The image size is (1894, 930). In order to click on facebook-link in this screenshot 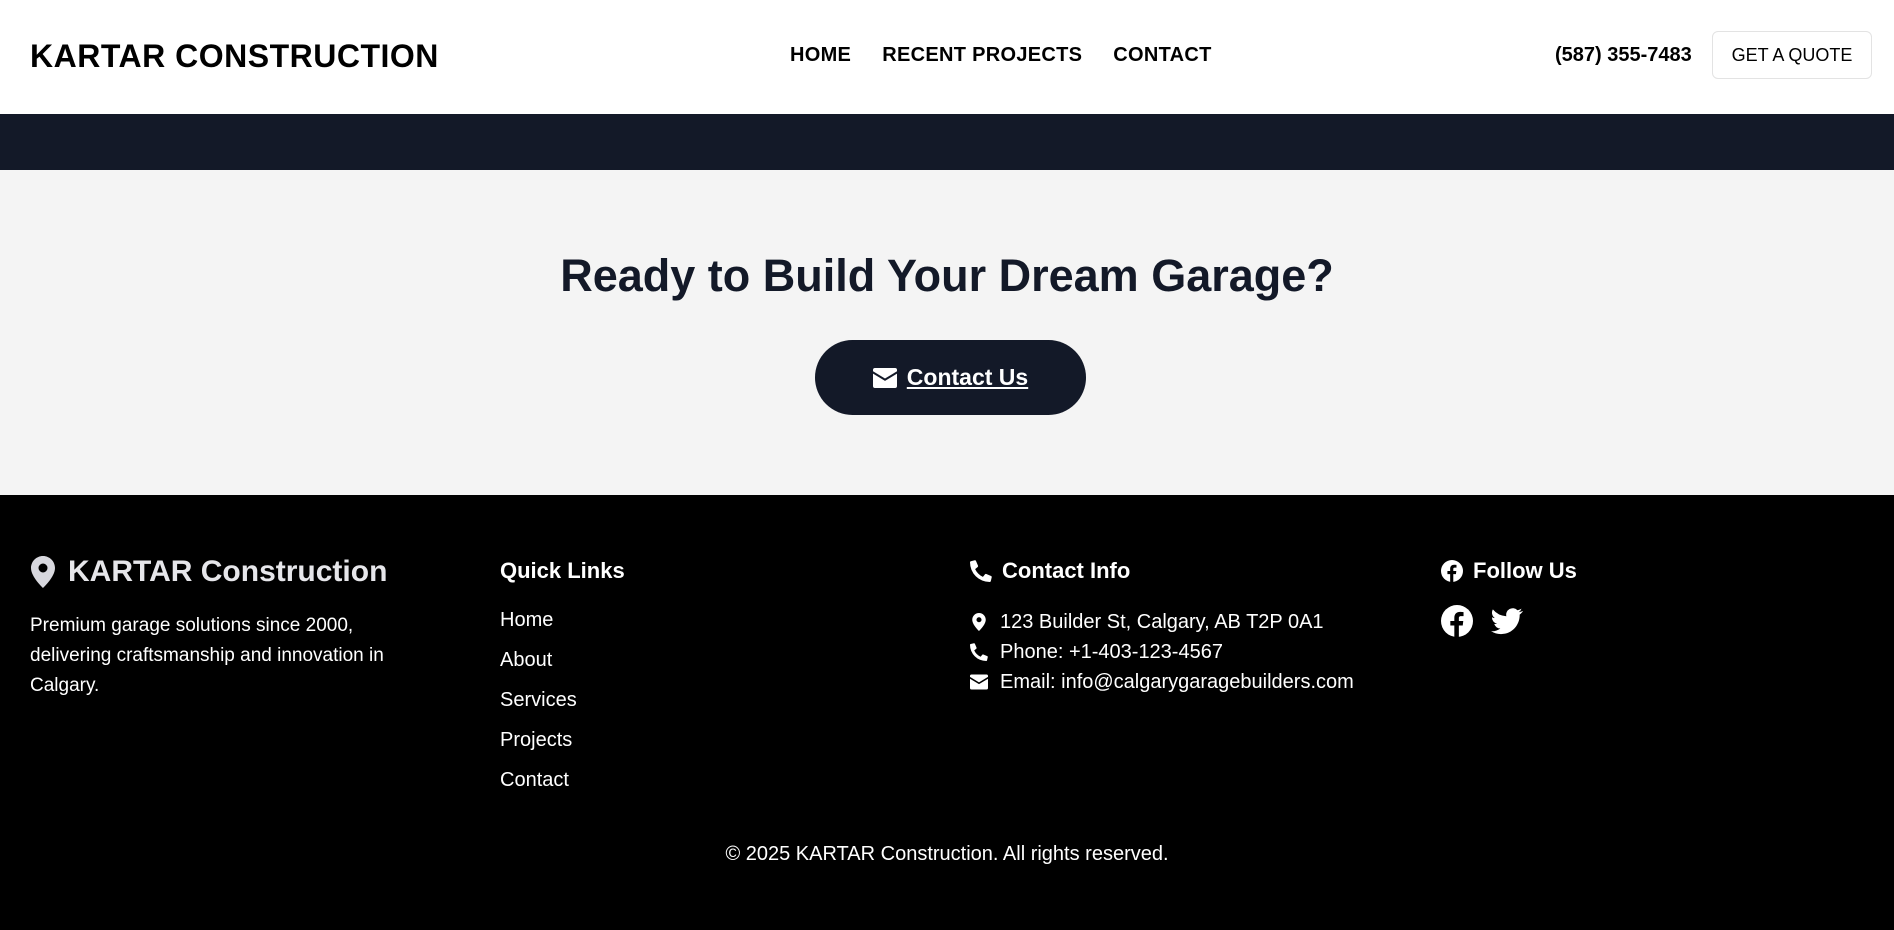, I will do `click(1457, 621)`.